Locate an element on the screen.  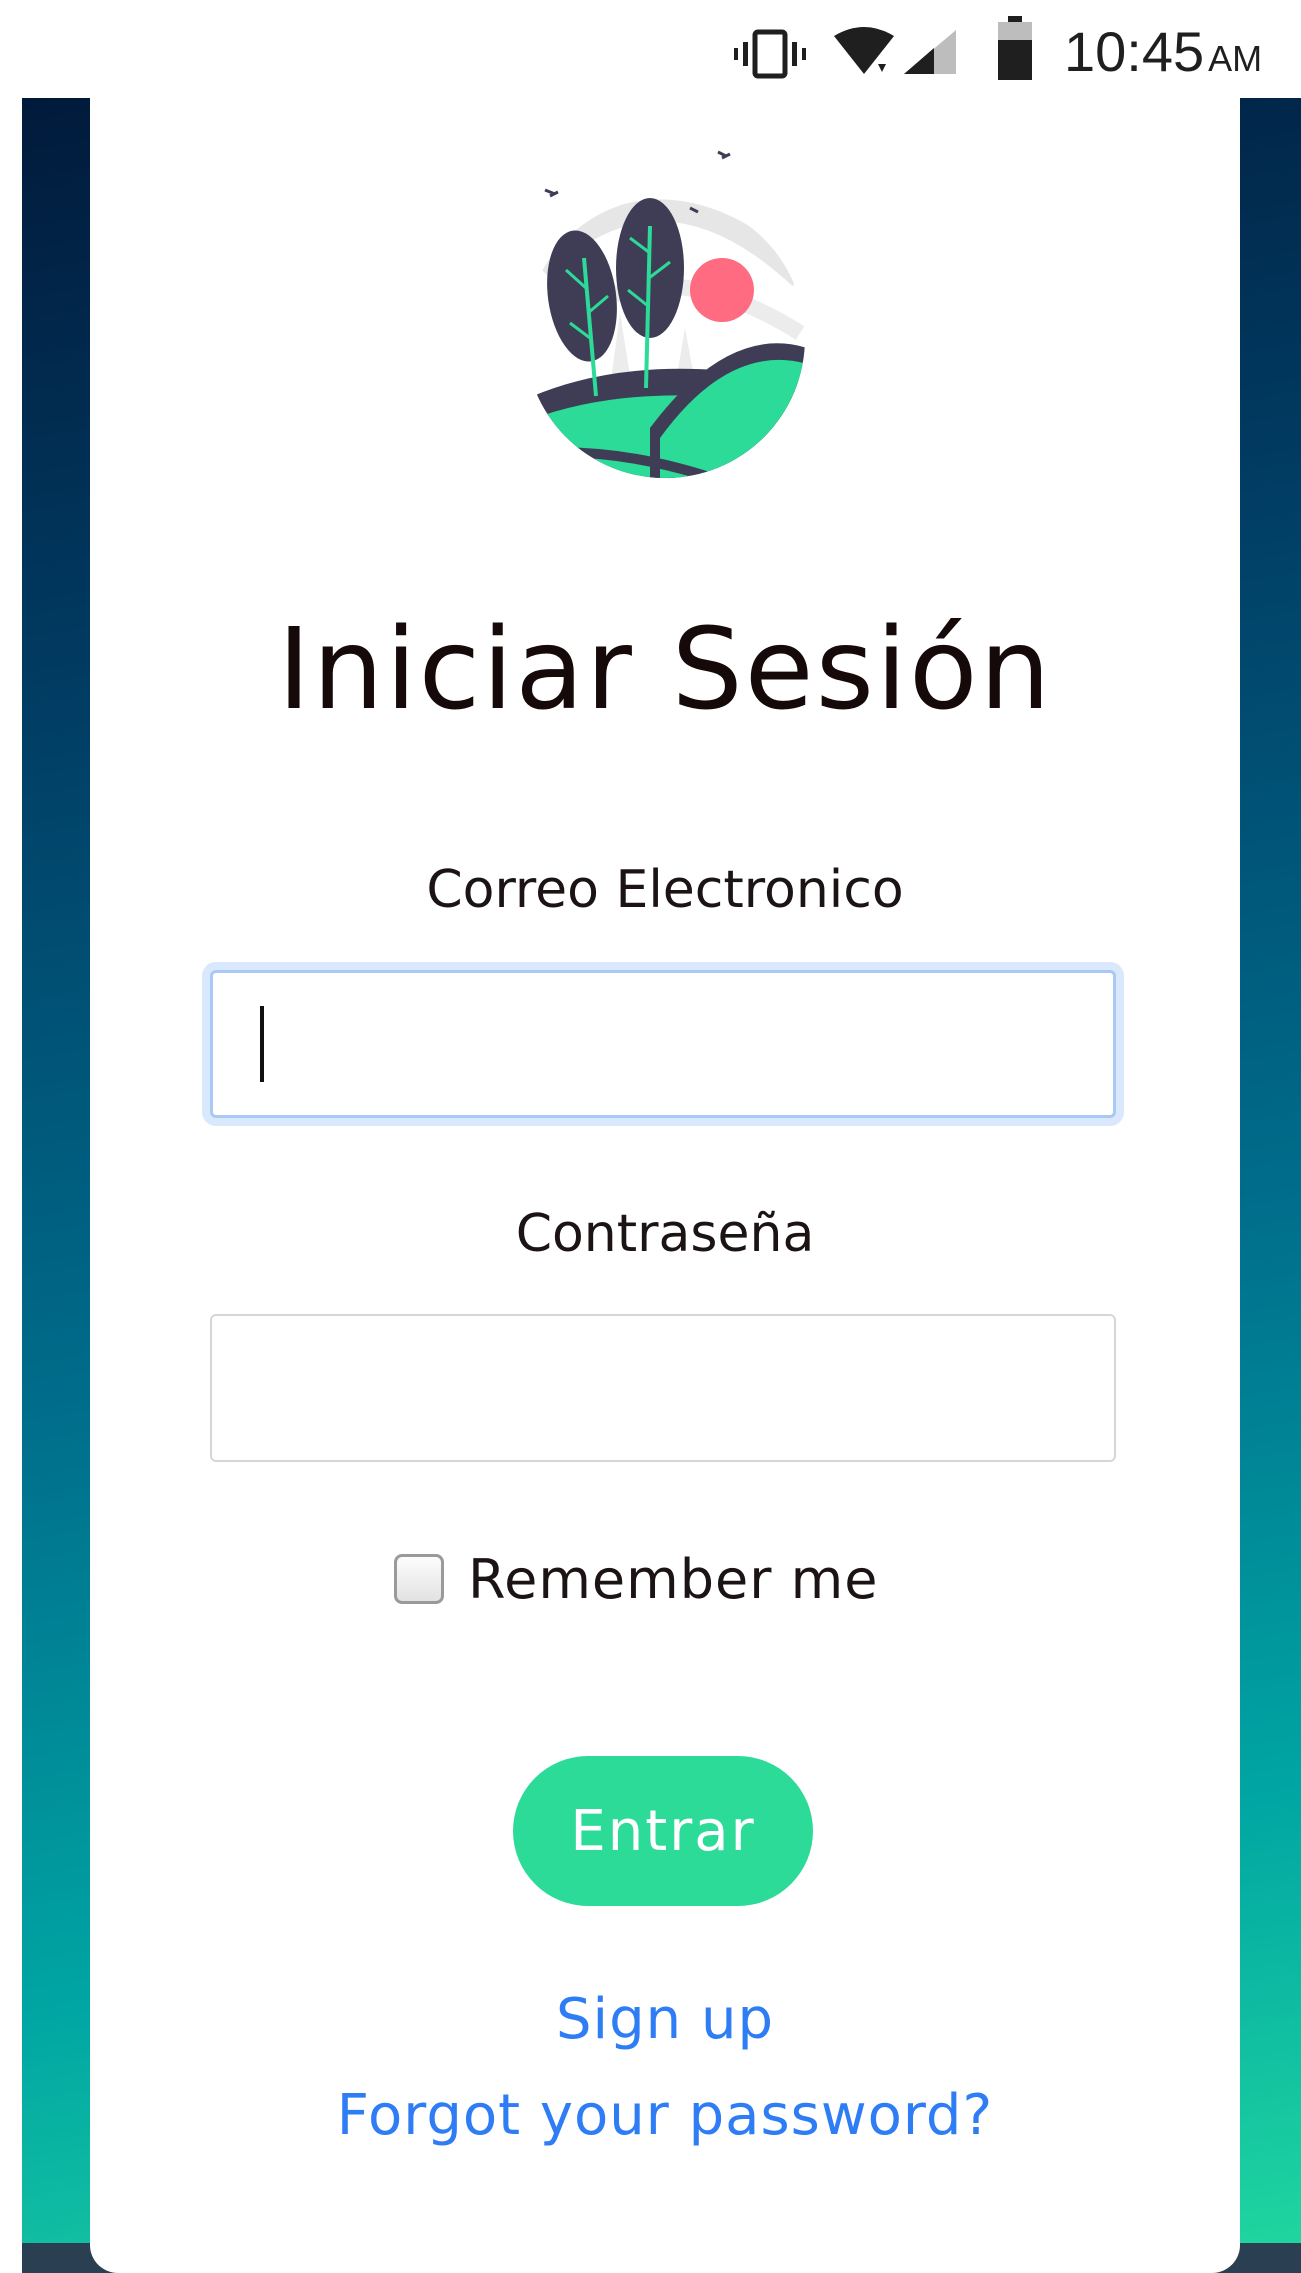
remember-me-checkbox is located at coordinates (419, 1579).